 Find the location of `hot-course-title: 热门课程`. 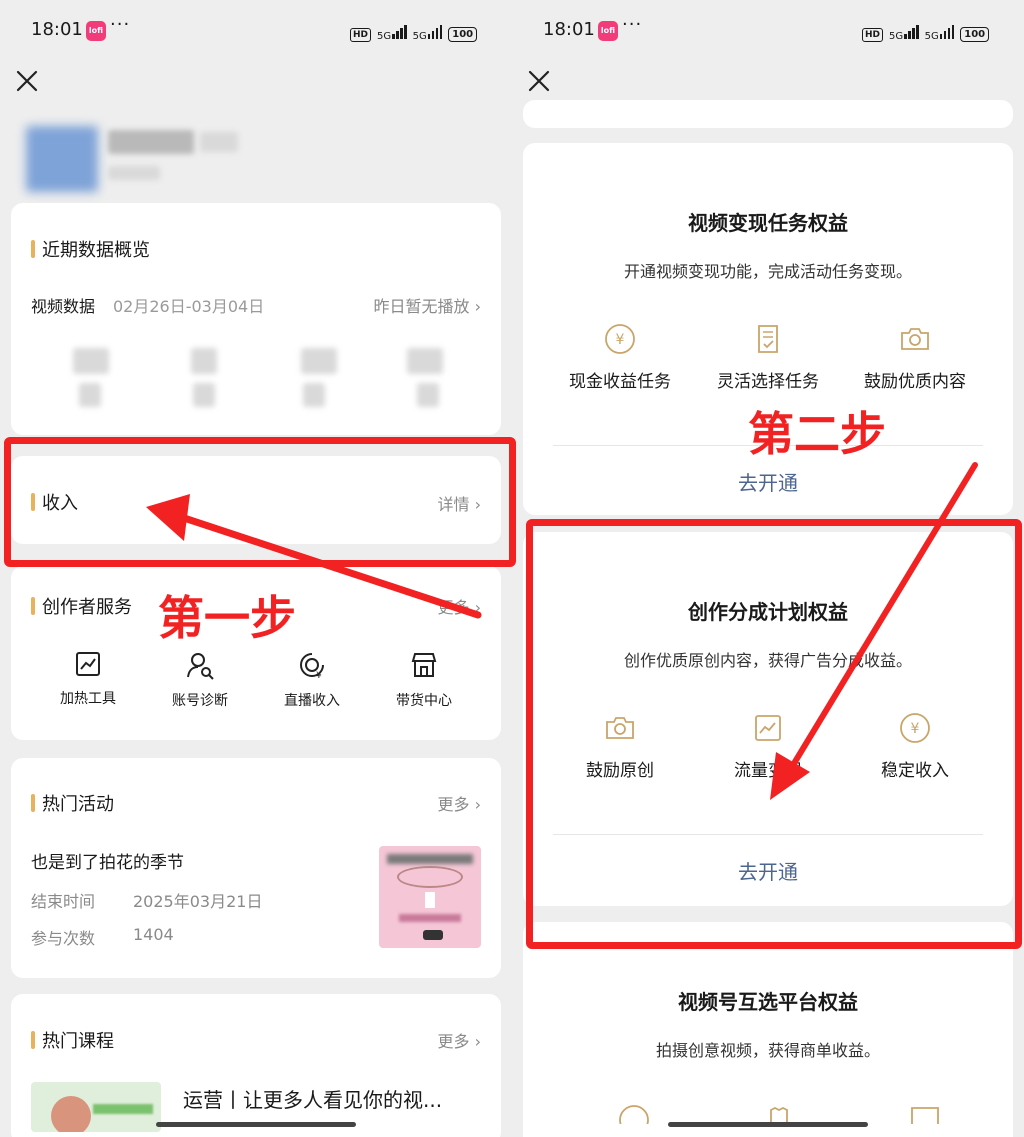

hot-course-title: 热门课程 is located at coordinates (72, 1040).